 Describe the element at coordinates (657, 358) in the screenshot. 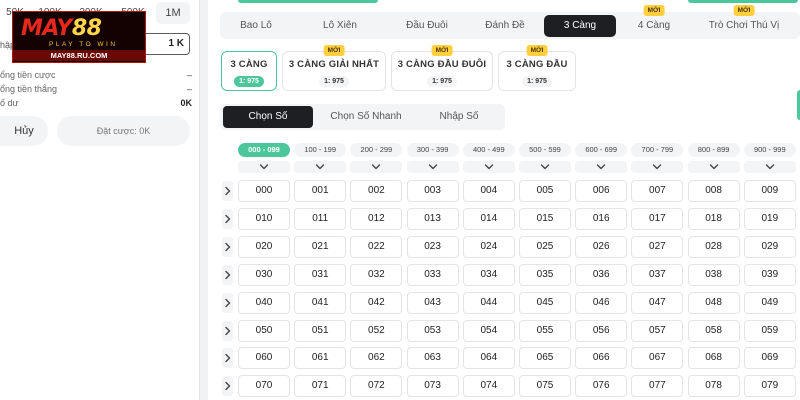

I see `number-cell: 067` at that location.